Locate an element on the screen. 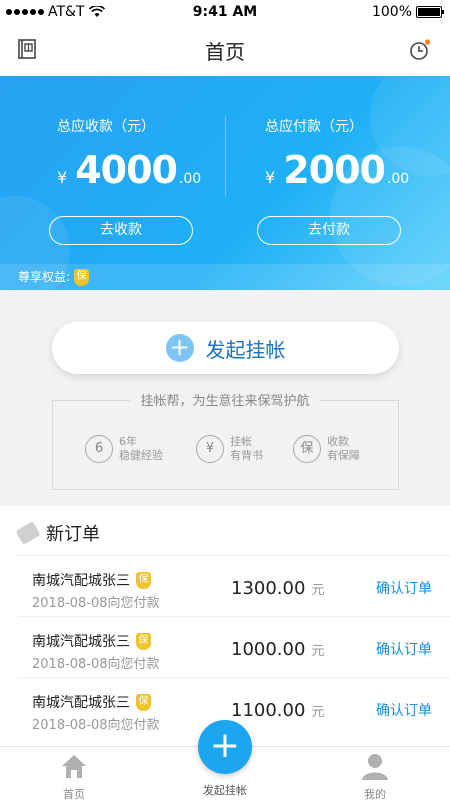  payable-amount: ¥ 2000 .00 is located at coordinates (337, 170).